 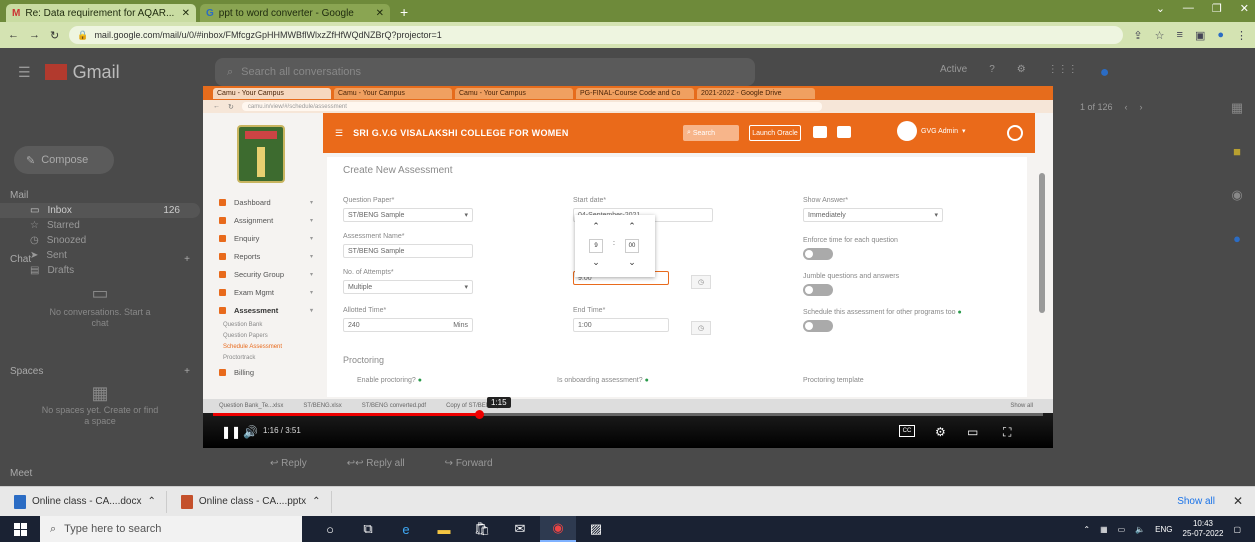 I want to click on add-chat-icon: +, so click(x=187, y=259).